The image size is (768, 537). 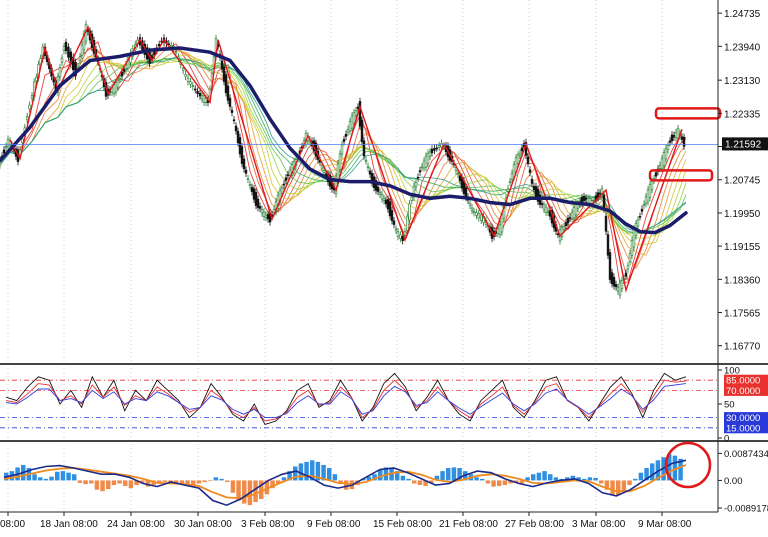 I want to click on time-tick-label: 9 Feb 08:00, so click(x=334, y=524).